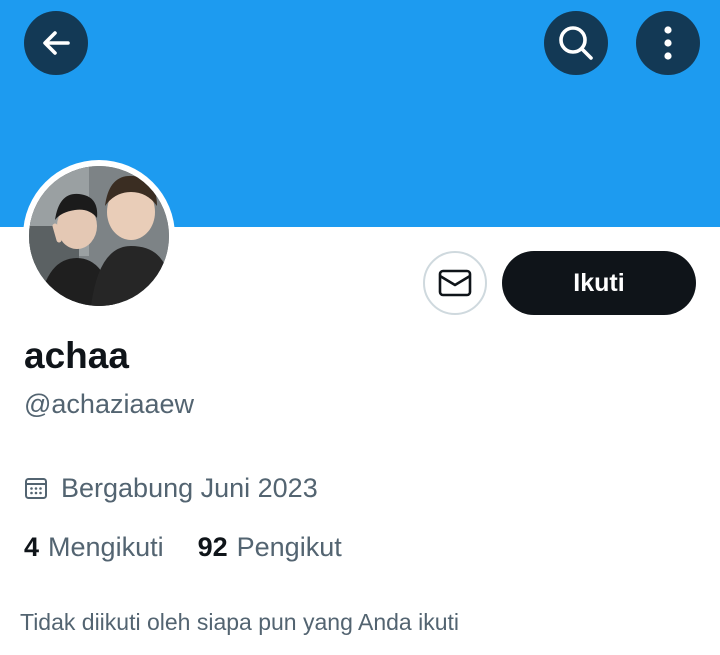 Image resolution: width=720 pixels, height=655 pixels. I want to click on search-icon, so click(576, 43).